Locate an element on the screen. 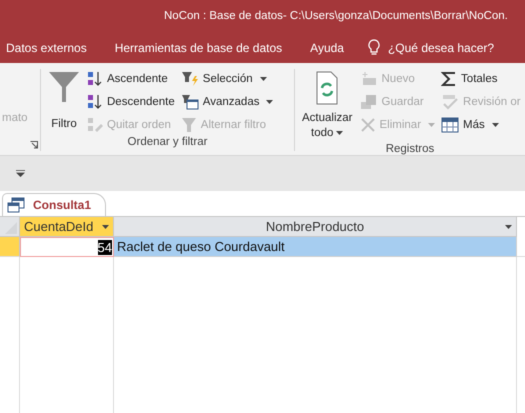  group-label: Ordenar y filtrar is located at coordinates (167, 143).